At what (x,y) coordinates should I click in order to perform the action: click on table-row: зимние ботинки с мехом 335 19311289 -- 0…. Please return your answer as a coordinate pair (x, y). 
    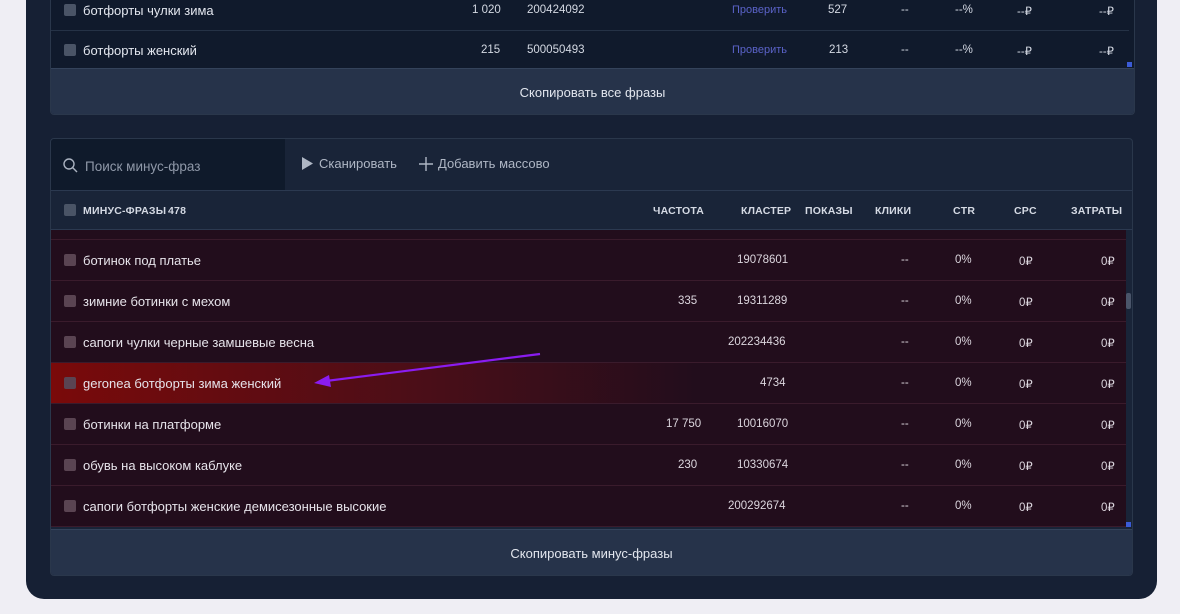
    Looking at the image, I should click on (588, 301).